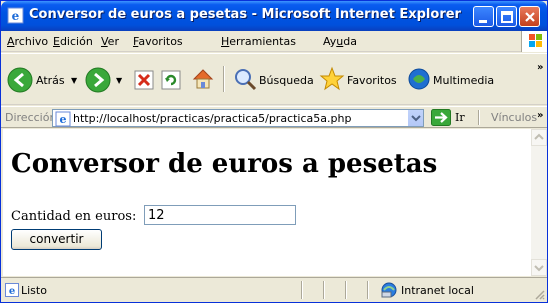  I want to click on toolbar-overflow-icon: », so click(540, 67).